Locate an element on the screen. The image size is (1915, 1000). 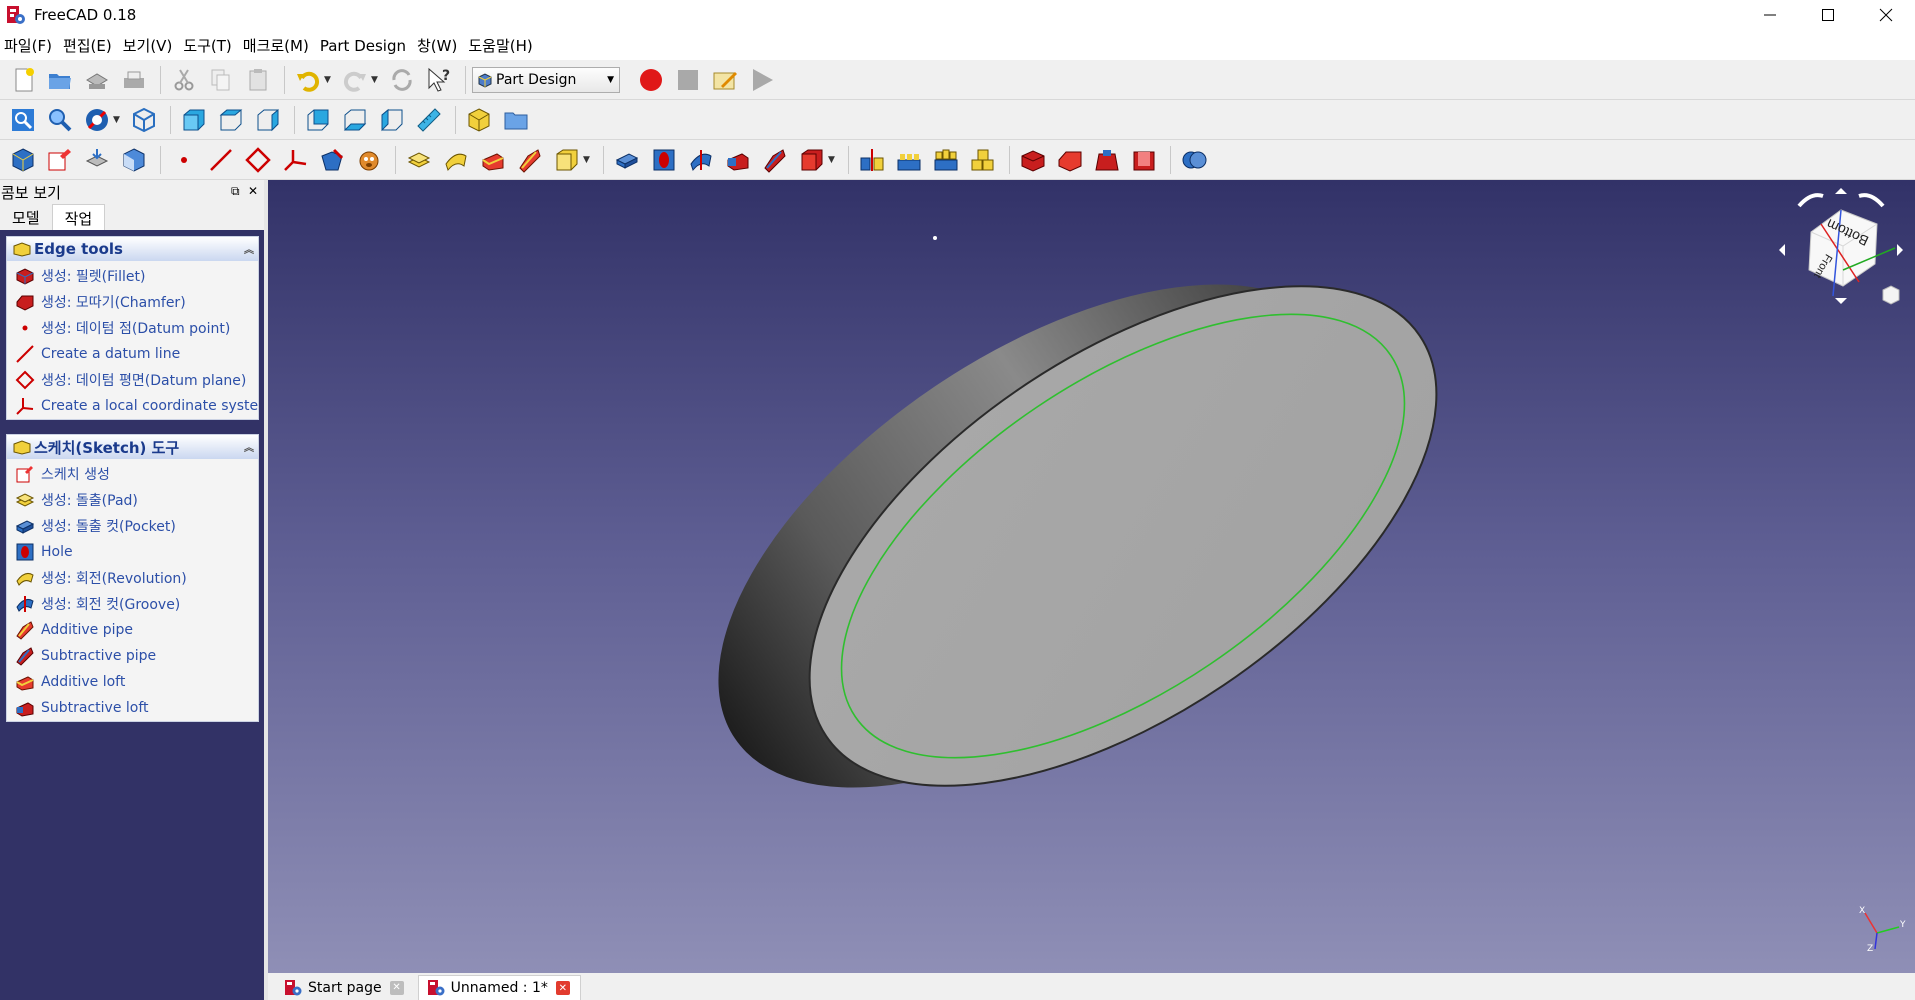
maximize-button is located at coordinates (1828, 15).